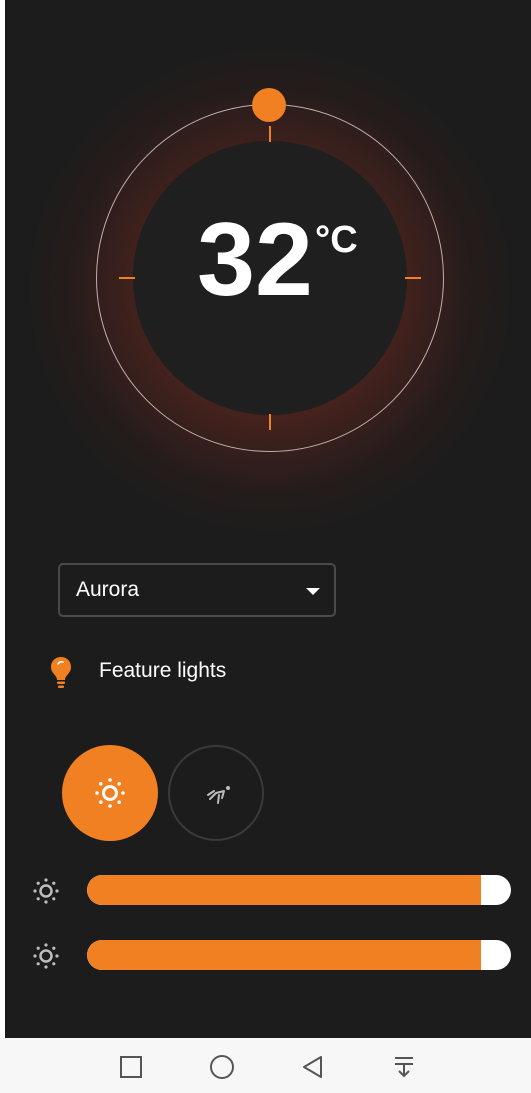 This screenshot has width=531, height=1093. Describe the element at coordinates (313, 591) in the screenshot. I see `chevron-down-icon` at that location.